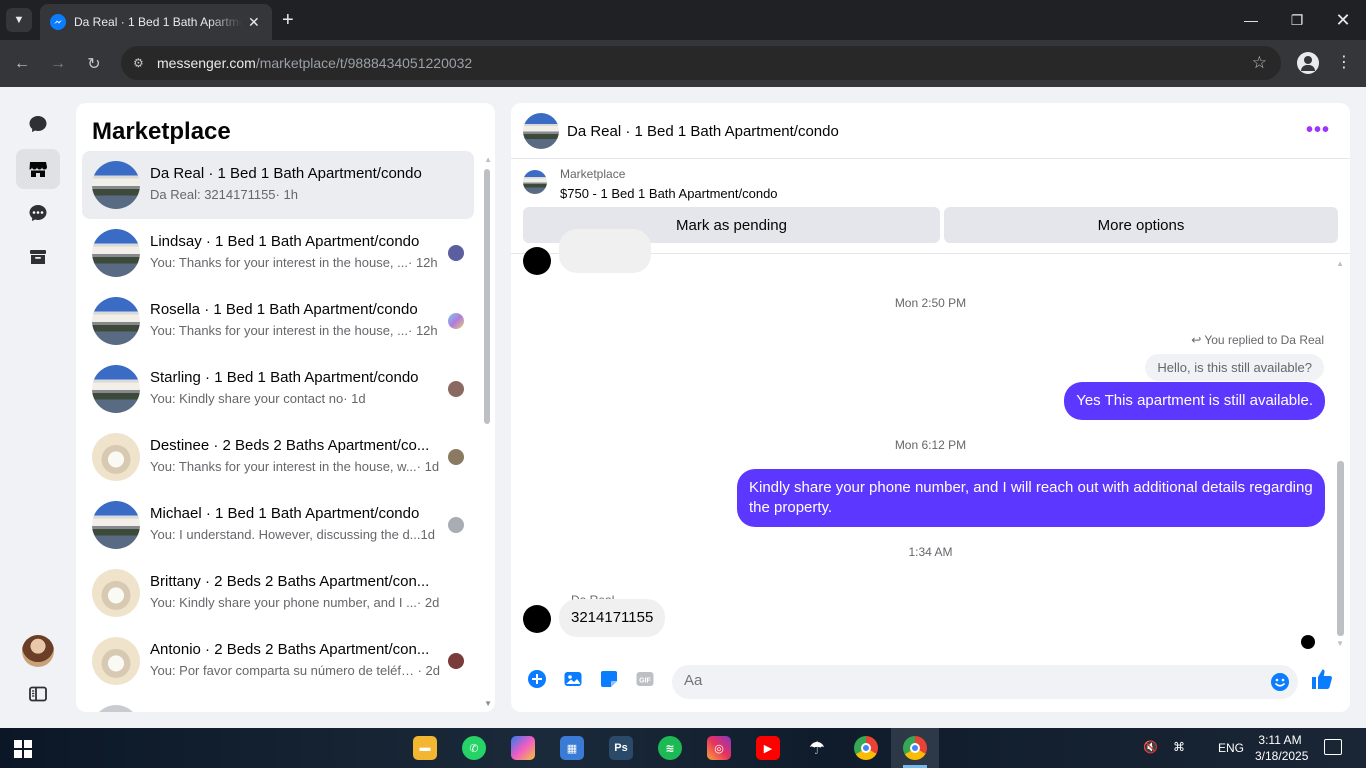  I want to click on site-settings-icon: ⚙, so click(142, 63).